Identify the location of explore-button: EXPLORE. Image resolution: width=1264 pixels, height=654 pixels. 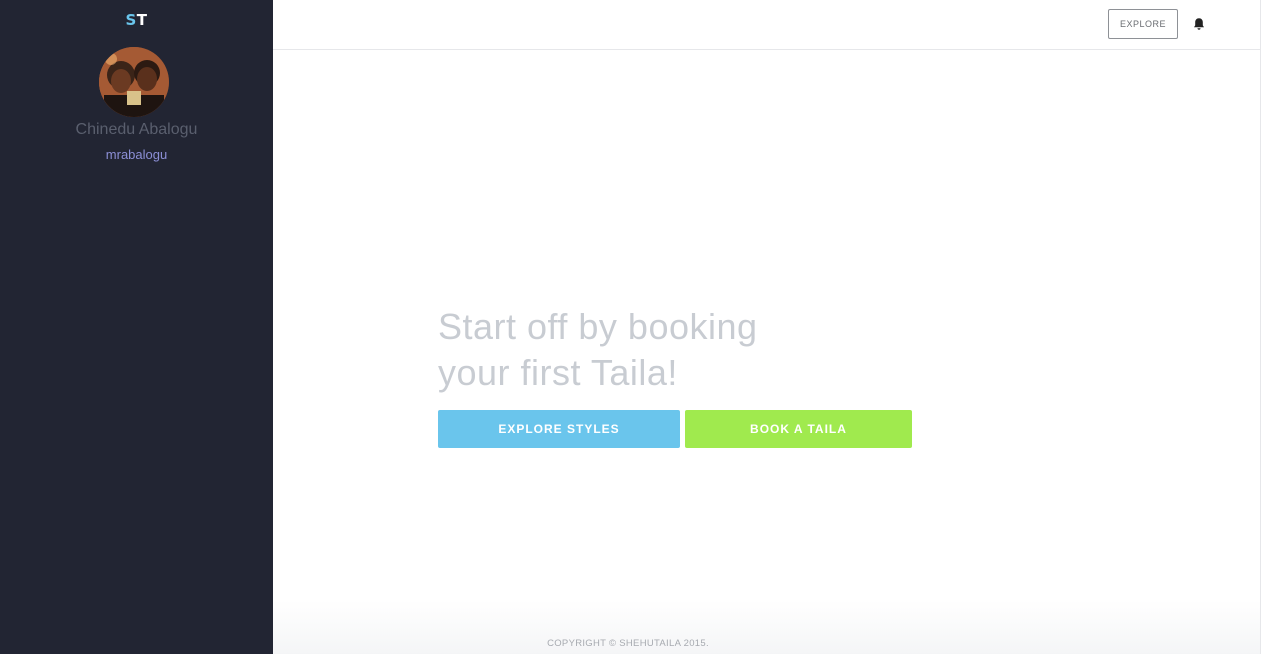
(1143, 24).